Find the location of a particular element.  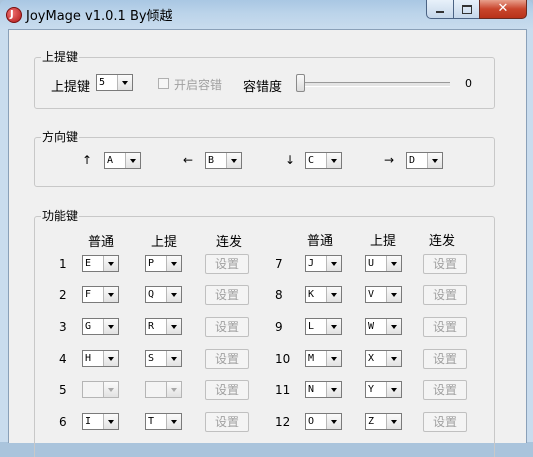

normal-key-select: E is located at coordinates (100, 263).